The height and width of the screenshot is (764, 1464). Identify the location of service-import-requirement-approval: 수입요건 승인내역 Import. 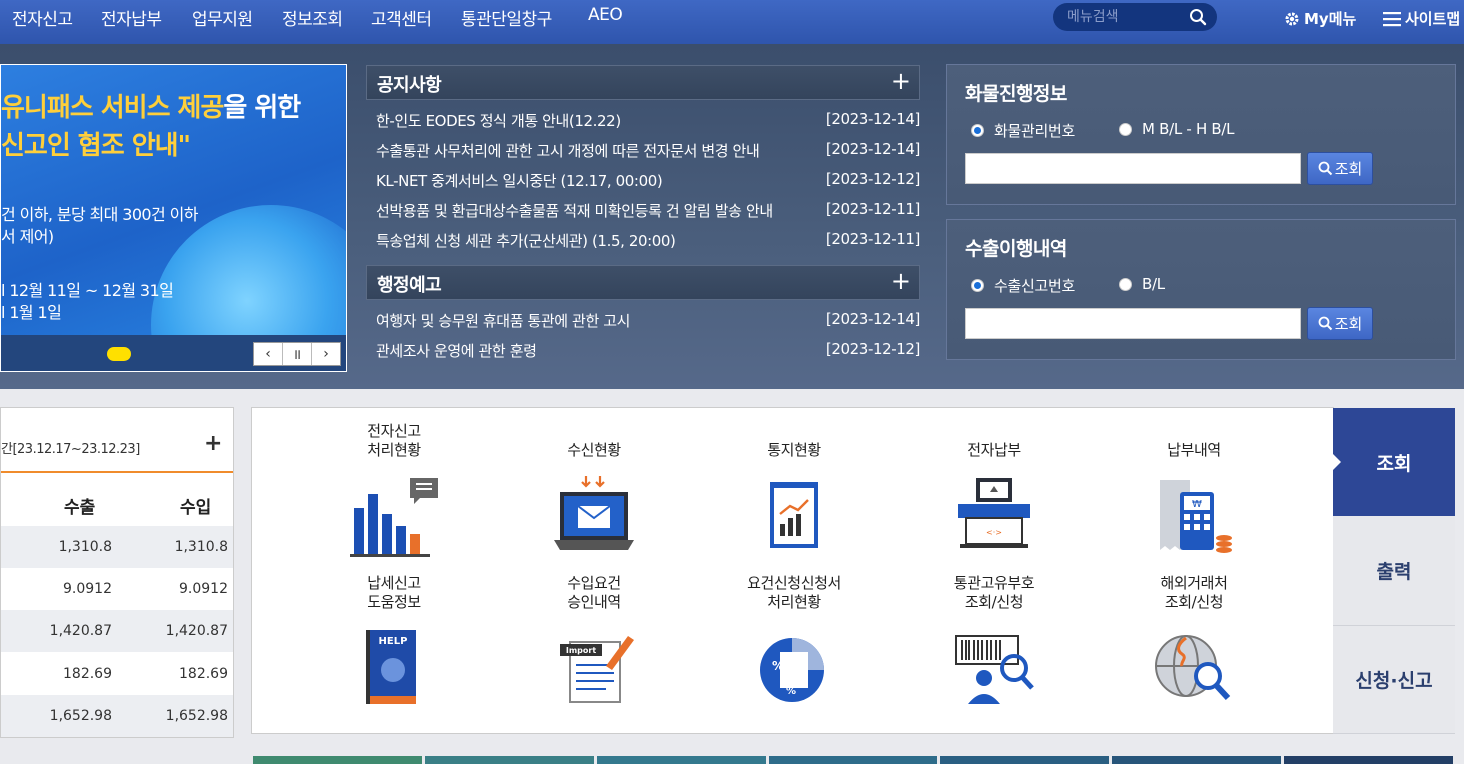
(594, 644).